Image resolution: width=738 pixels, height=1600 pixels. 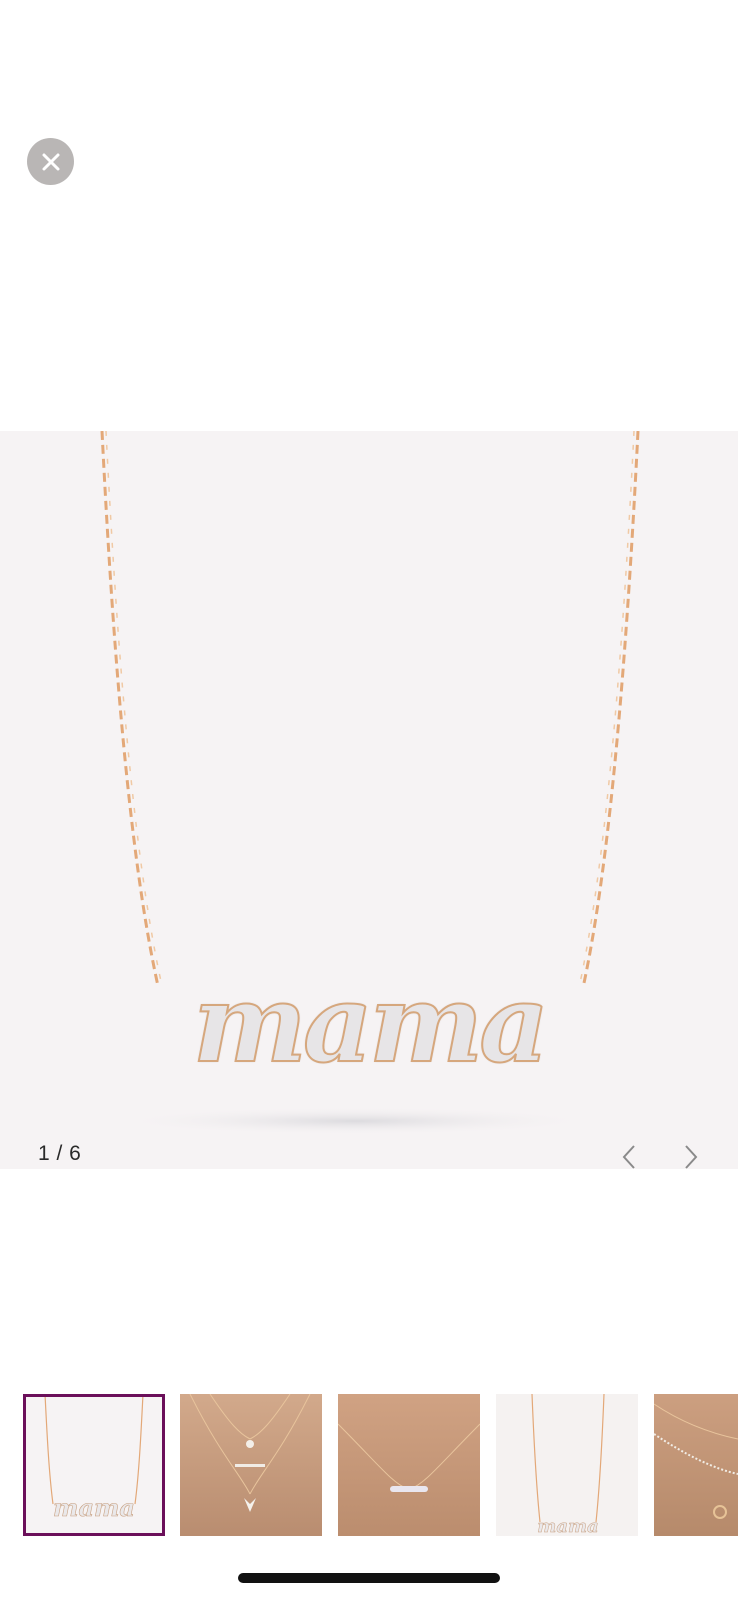 I want to click on thumbnail-3-image, so click(x=409, y=1457).